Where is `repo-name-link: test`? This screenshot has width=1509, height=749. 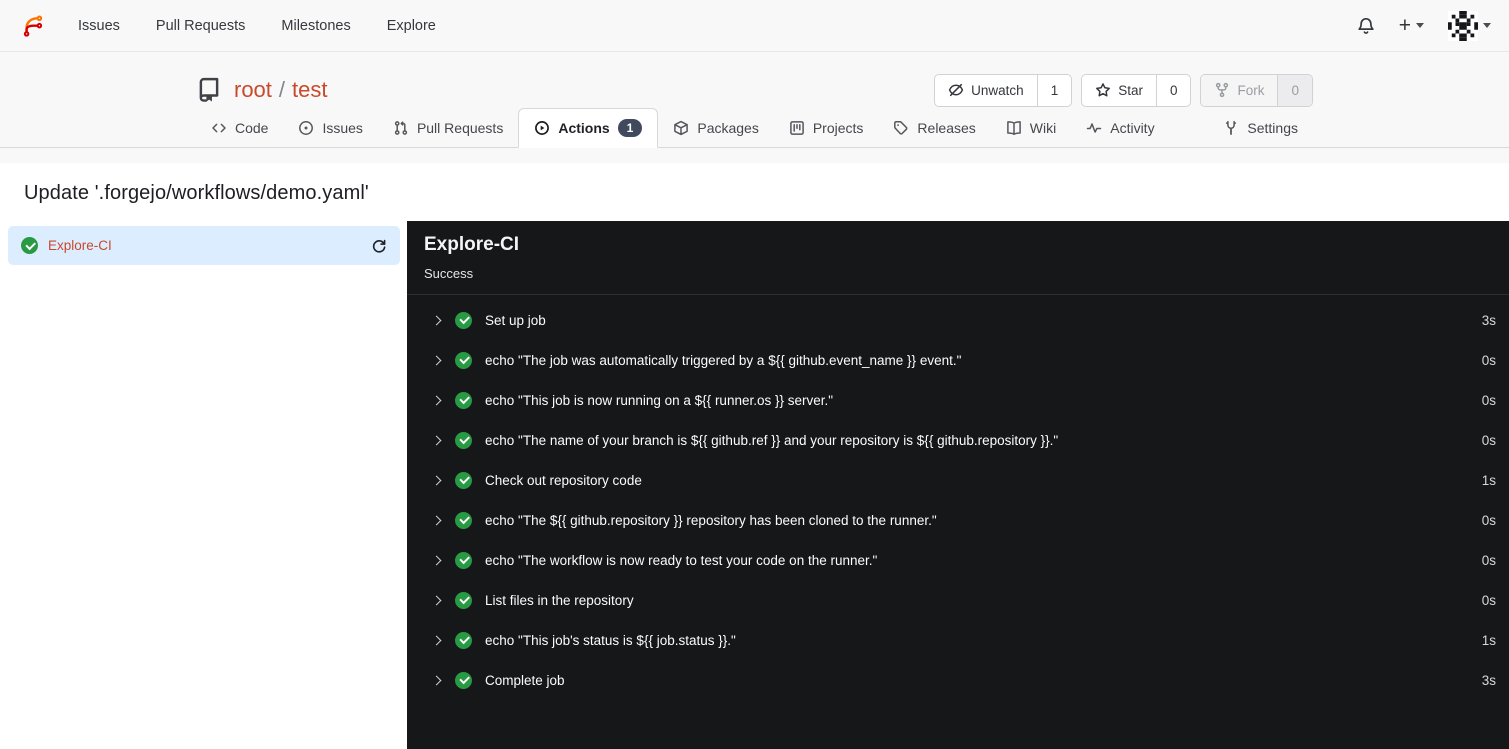 repo-name-link: test is located at coordinates (309, 90).